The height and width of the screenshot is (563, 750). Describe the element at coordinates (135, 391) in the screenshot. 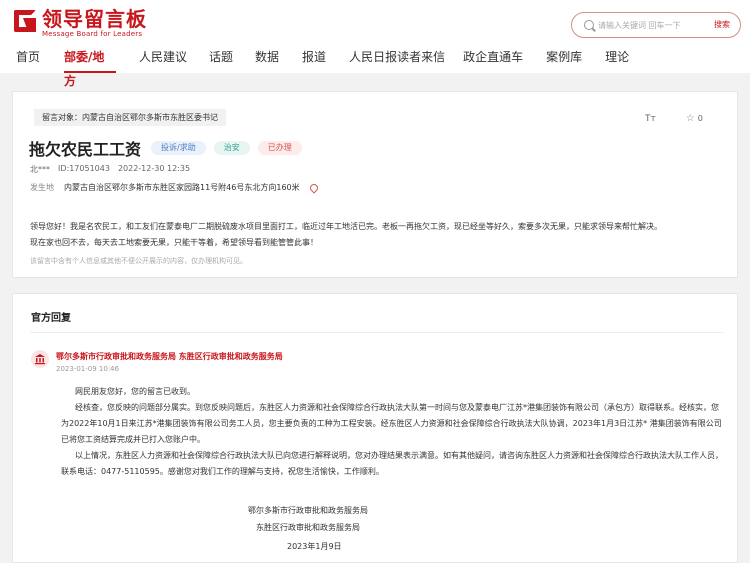

I see `reply-greeting: 网民朋友您好，您的留言已收到。` at that location.